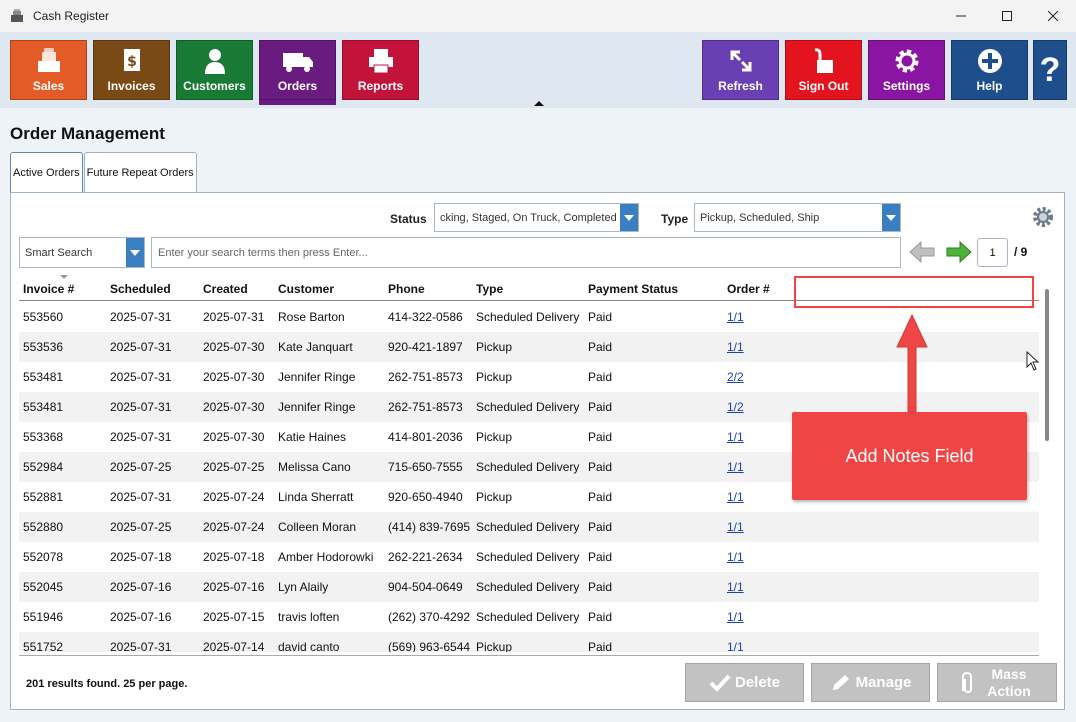  I want to click on maximize-button, so click(1007, 16).